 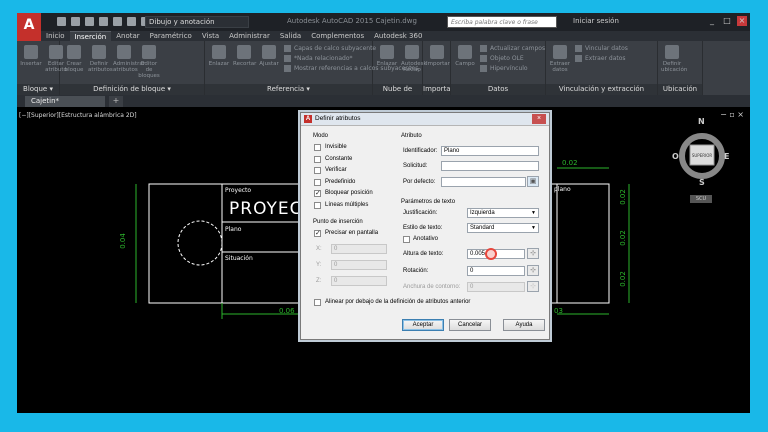 I want to click on ribbon-panel-label: Datos, so click(x=498, y=89).